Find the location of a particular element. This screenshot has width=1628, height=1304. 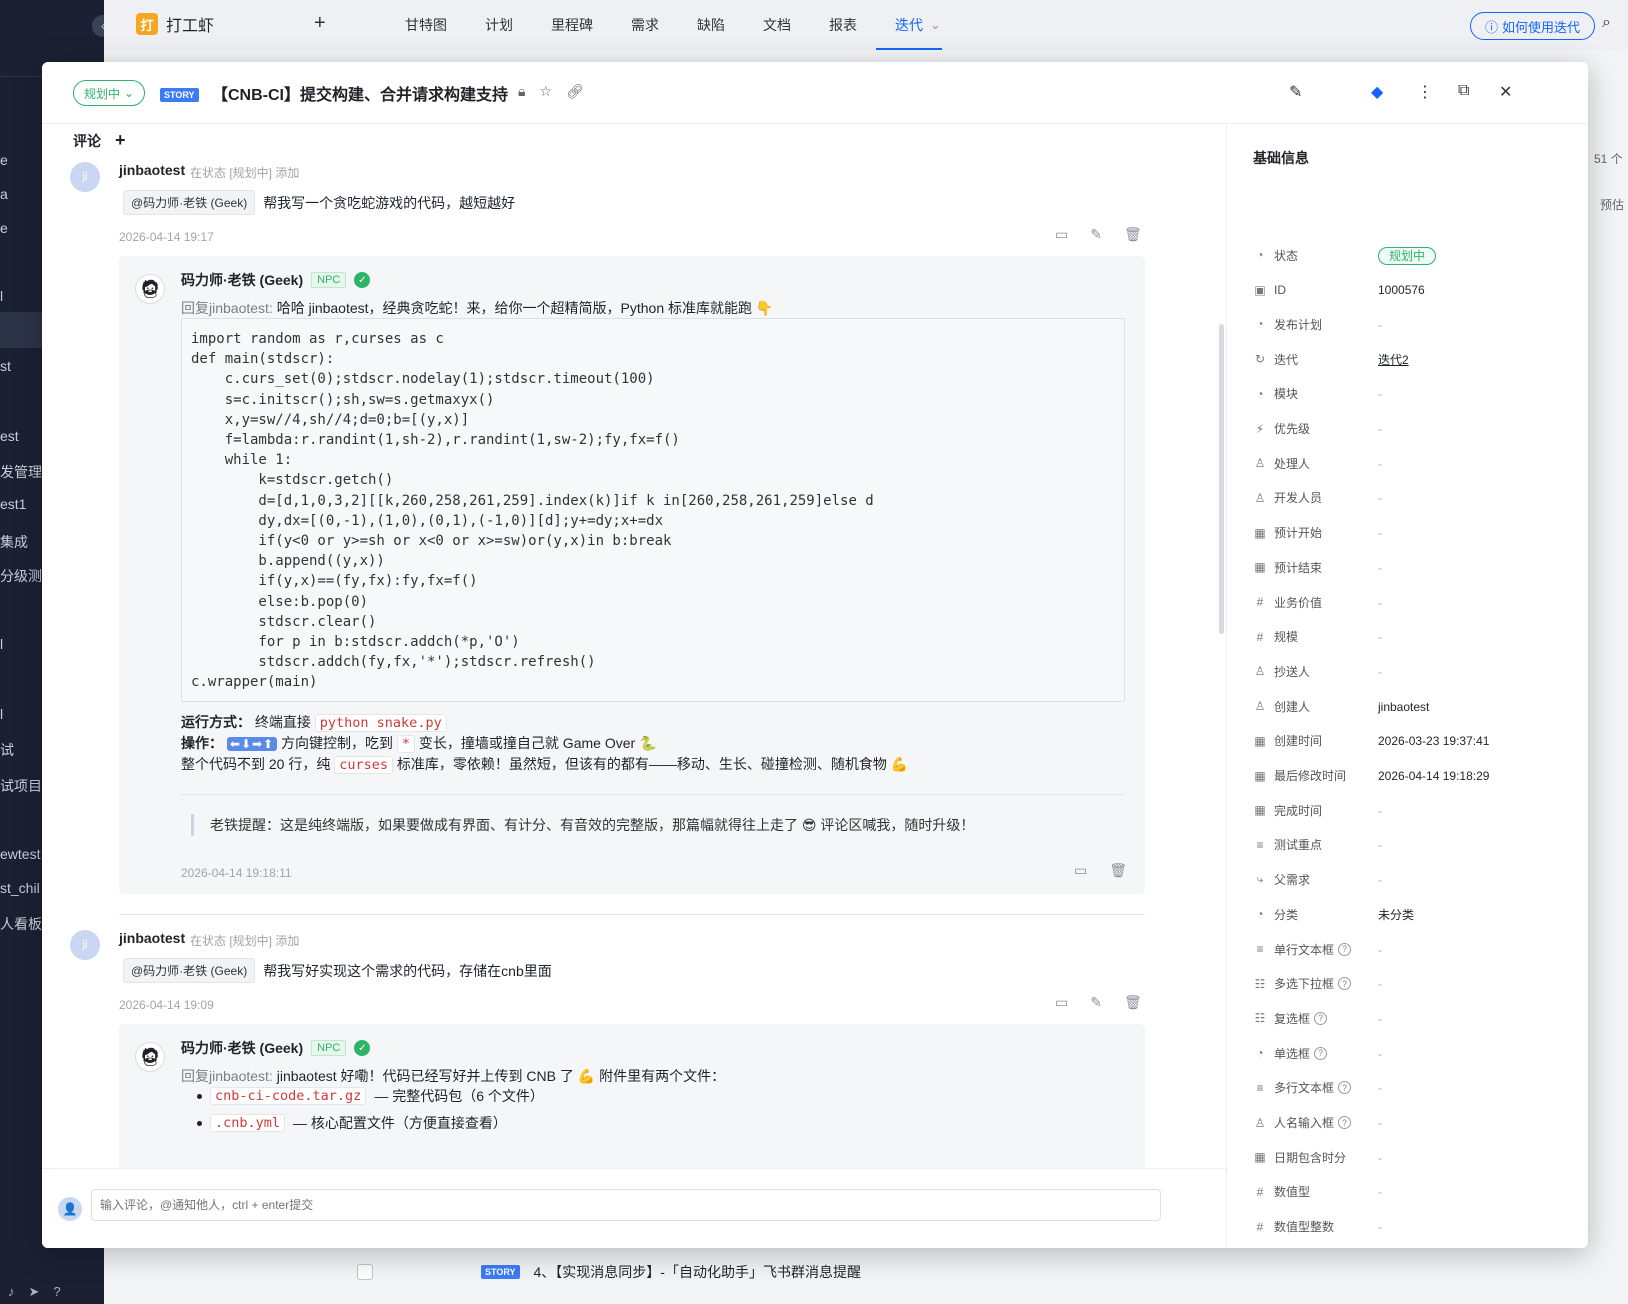

close-icon: ✕ is located at coordinates (1505, 92).